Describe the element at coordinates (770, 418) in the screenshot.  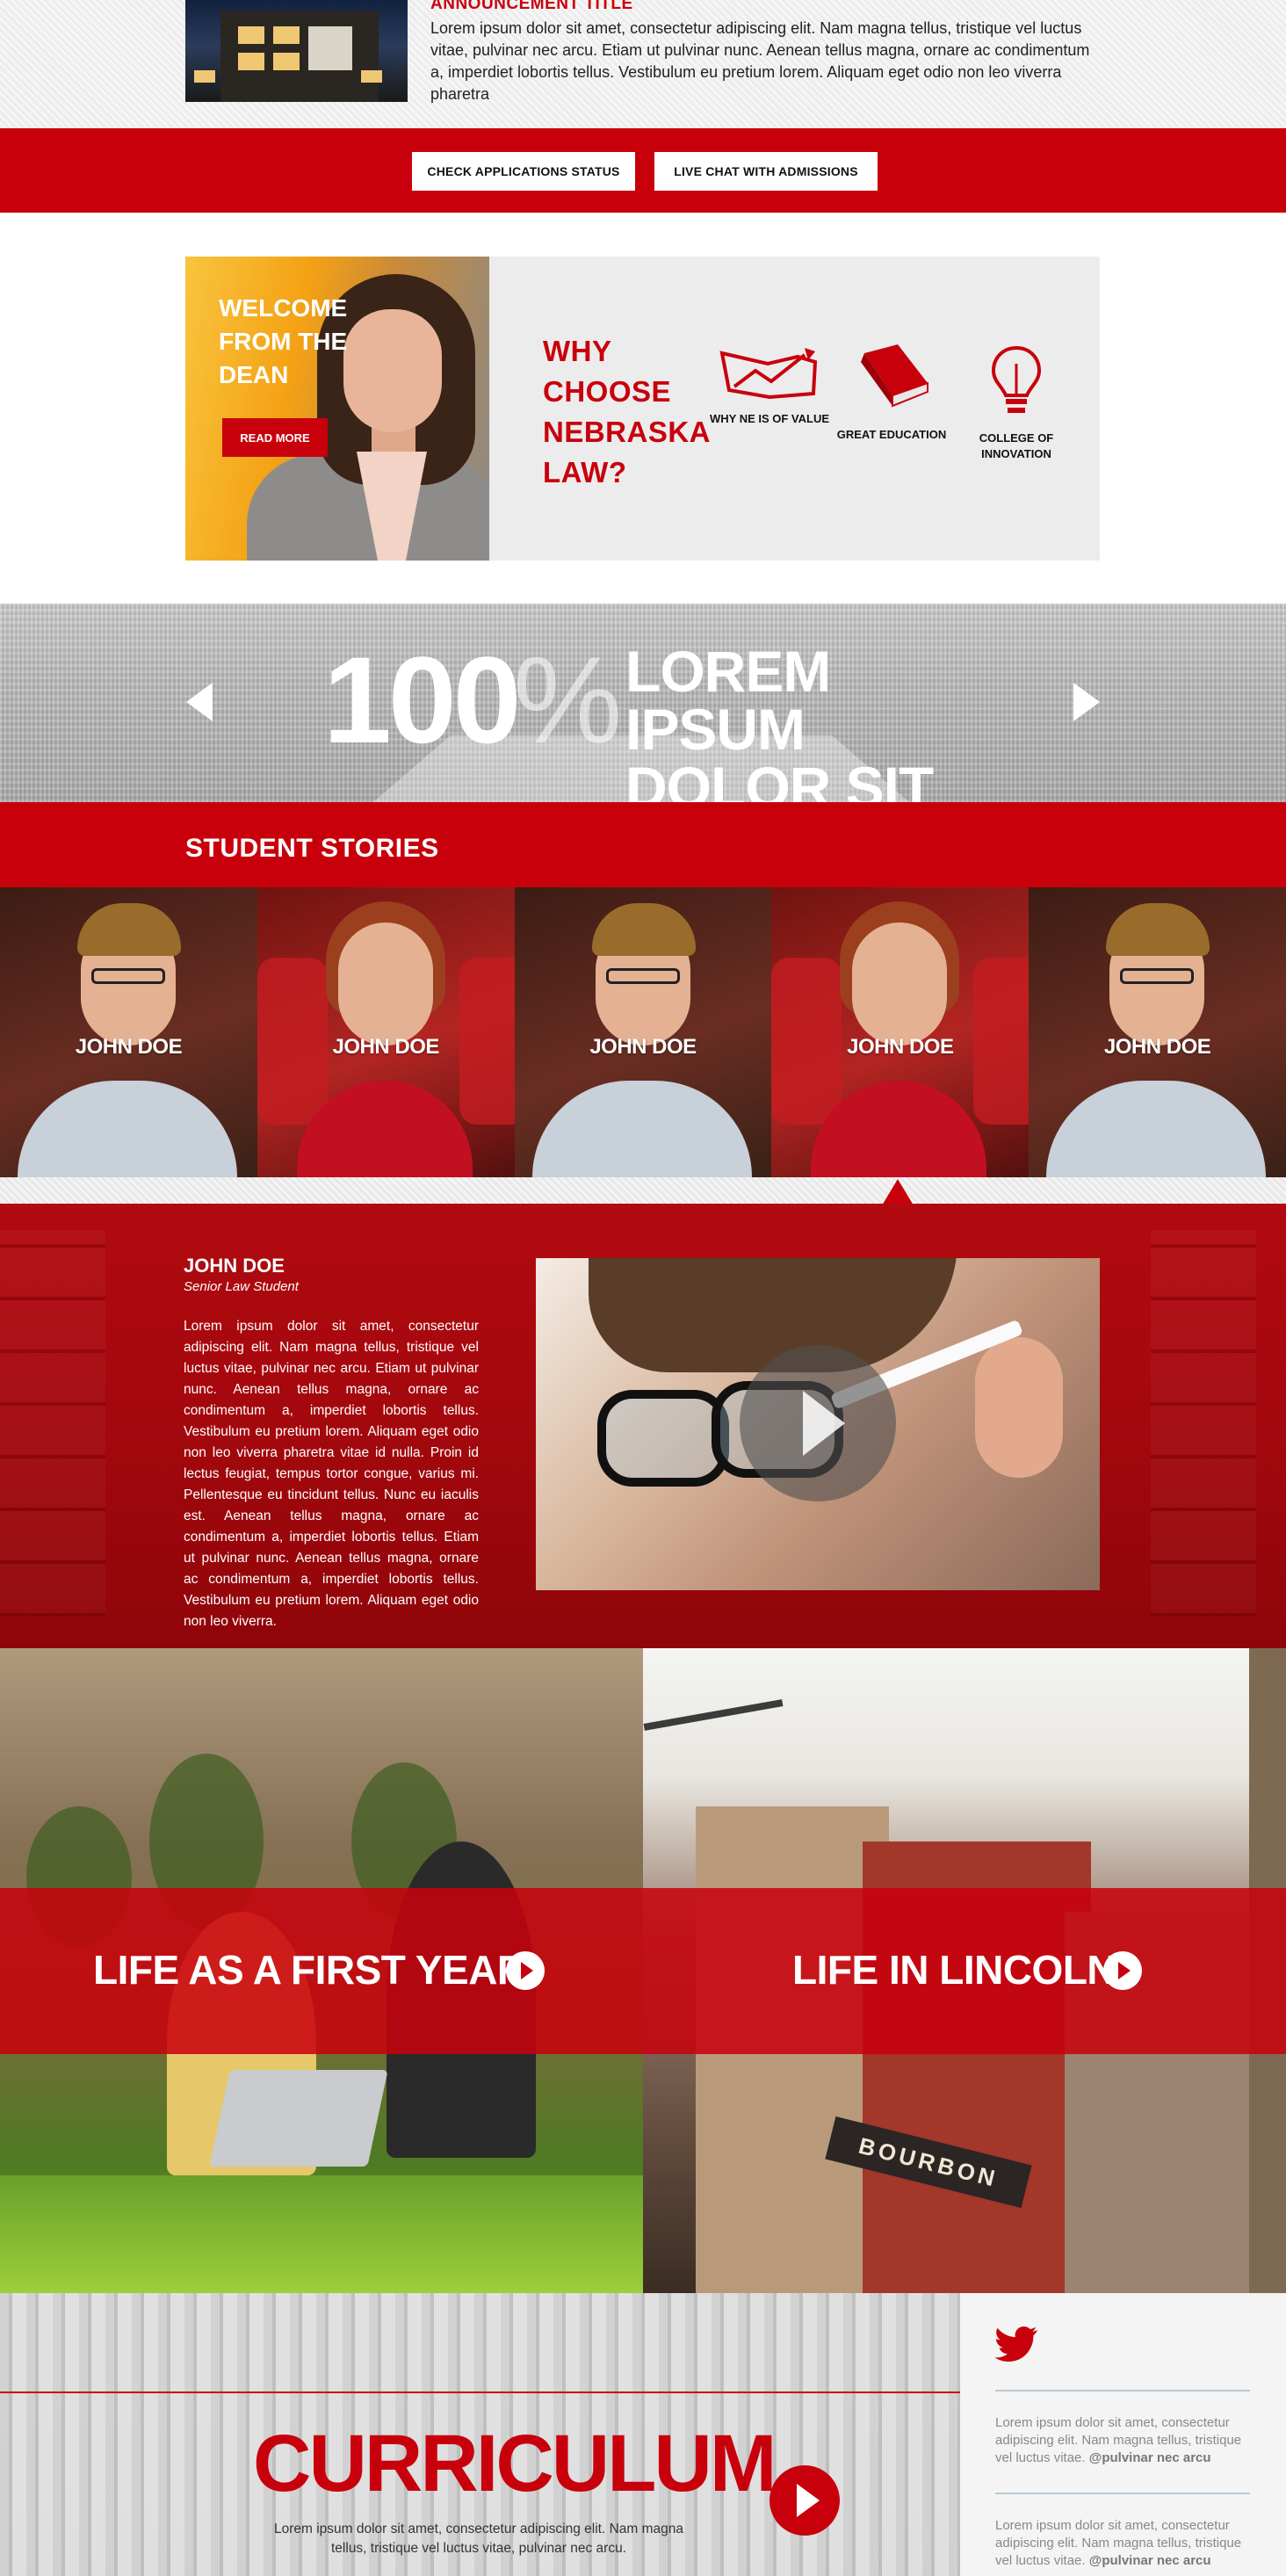
I see `why-item-label: WHY NE IS OF VALUE` at that location.